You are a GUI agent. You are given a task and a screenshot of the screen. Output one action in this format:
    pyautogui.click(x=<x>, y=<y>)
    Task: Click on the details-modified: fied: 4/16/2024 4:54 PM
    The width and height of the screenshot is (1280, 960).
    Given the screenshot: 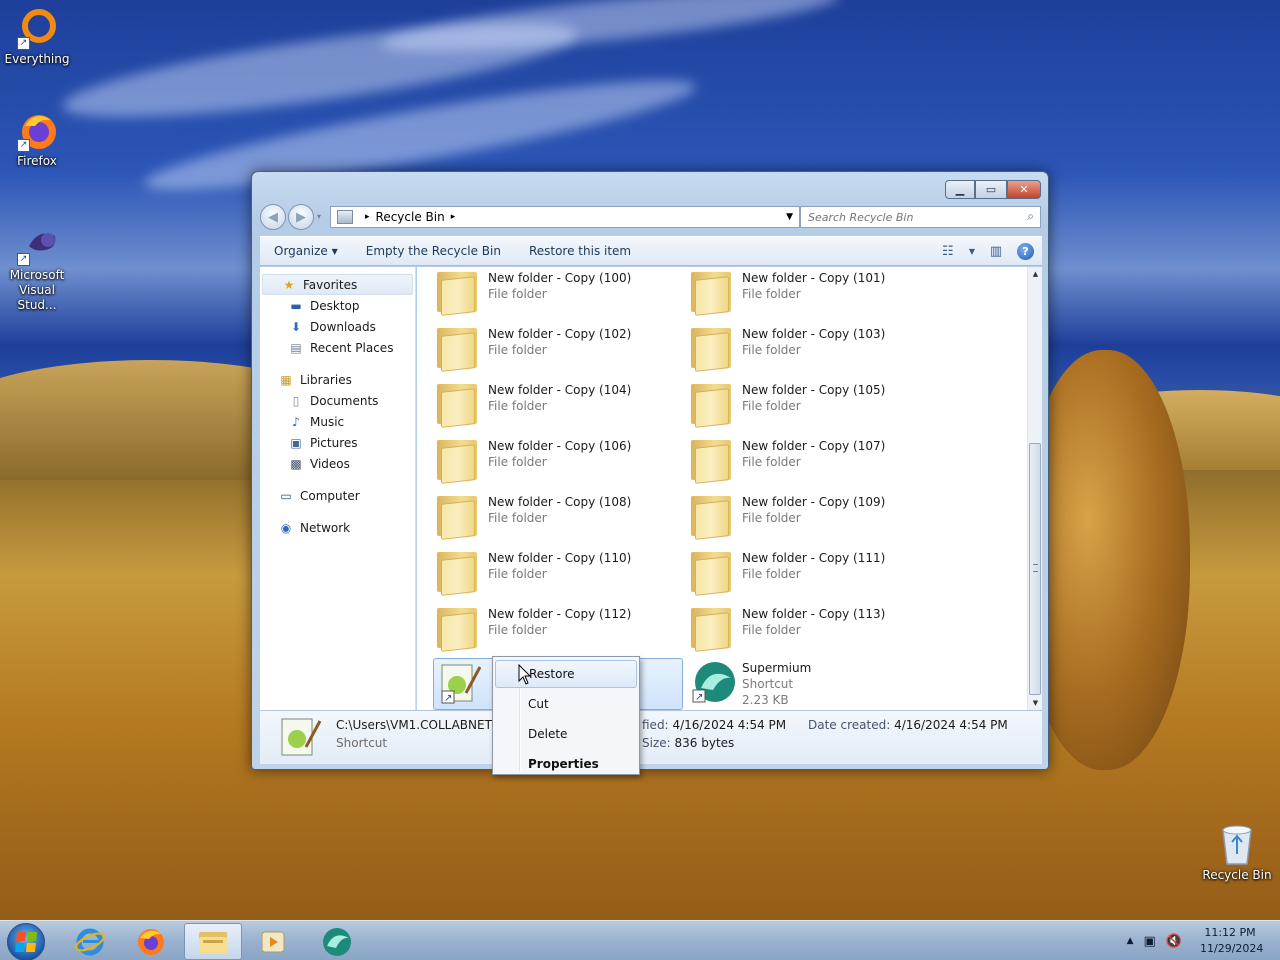 What is the action you would take?
    pyautogui.click(x=714, y=725)
    